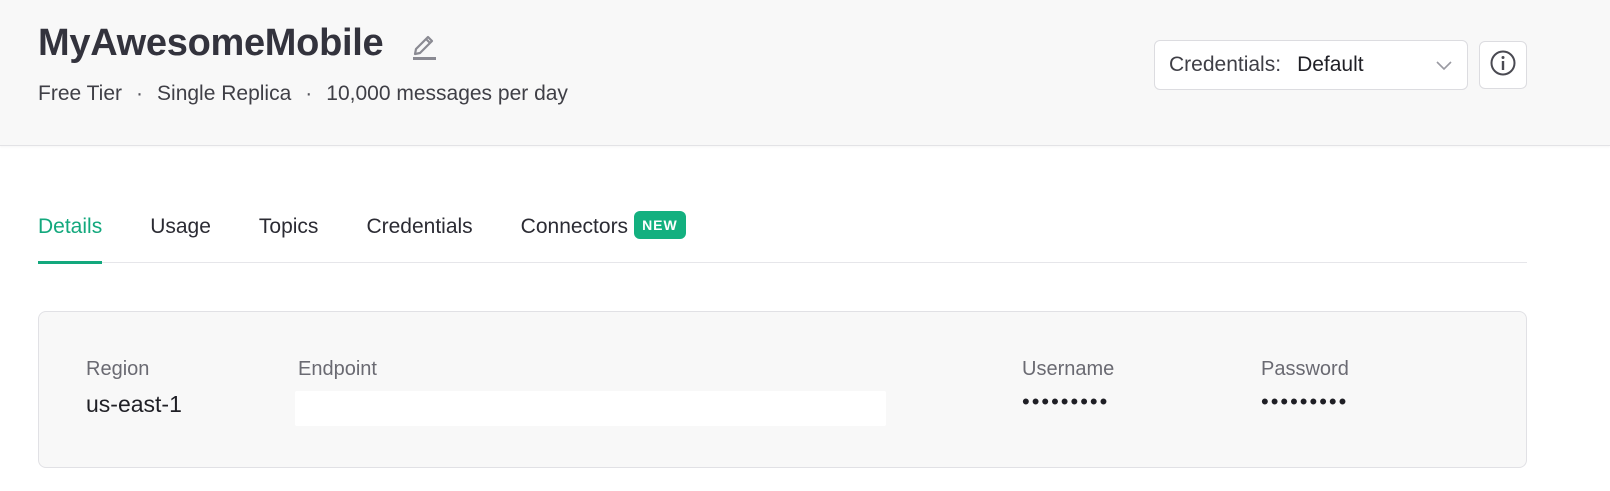 The width and height of the screenshot is (1610, 491). What do you see at coordinates (1225, 64) in the screenshot?
I see `credentials-select-label: Credentials:` at bounding box center [1225, 64].